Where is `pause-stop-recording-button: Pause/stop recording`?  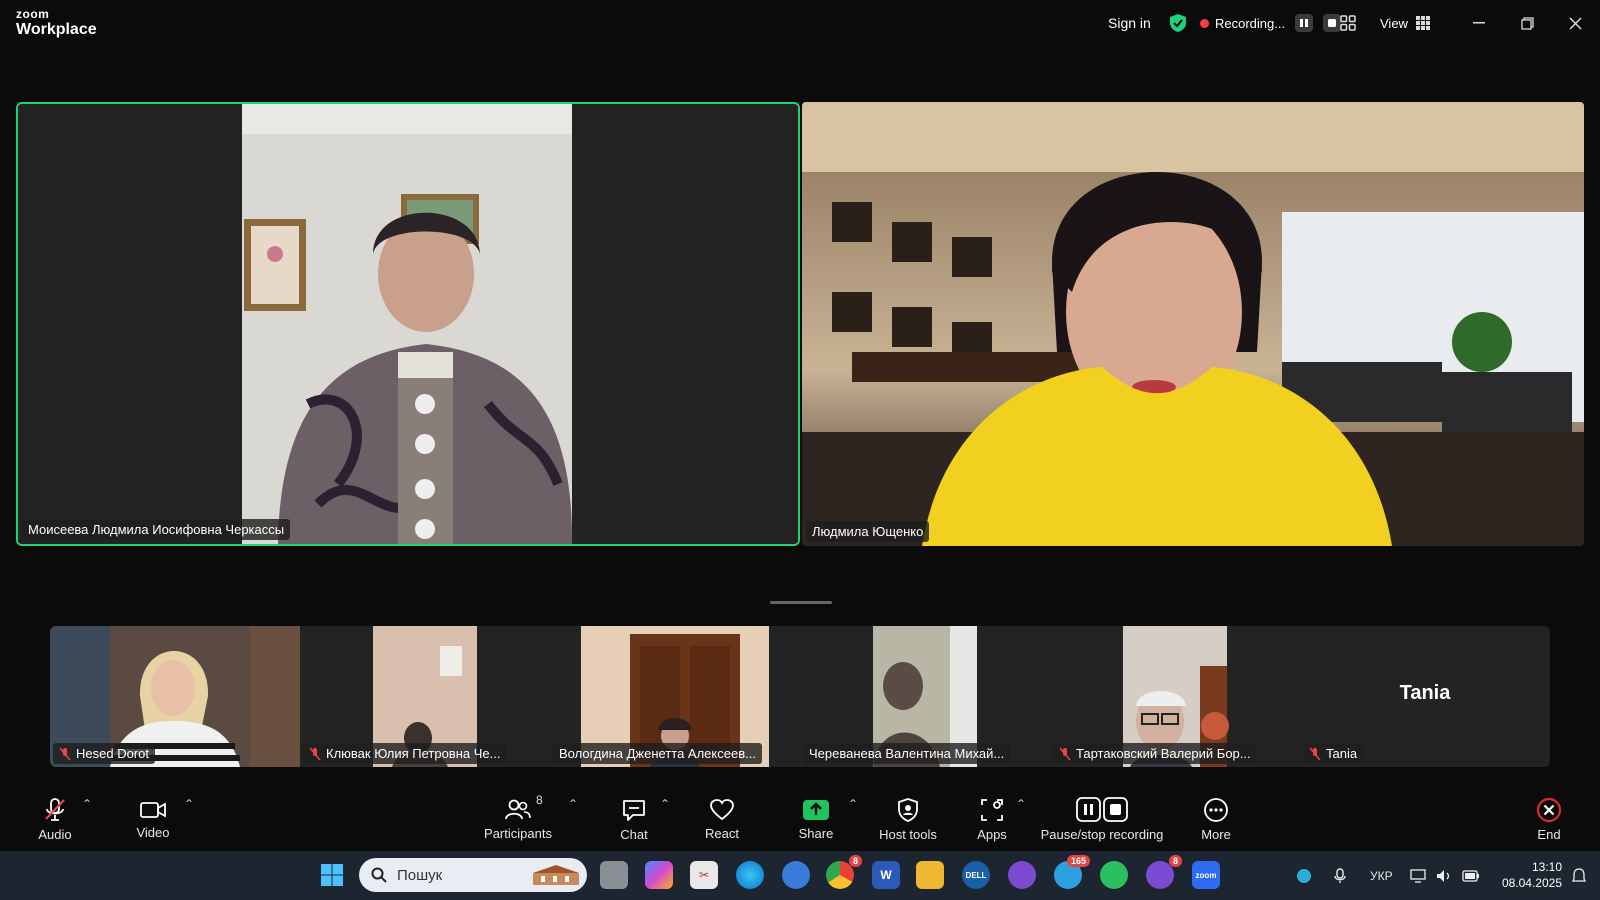 pause-stop-recording-button: Pause/stop recording is located at coordinates (1102, 819).